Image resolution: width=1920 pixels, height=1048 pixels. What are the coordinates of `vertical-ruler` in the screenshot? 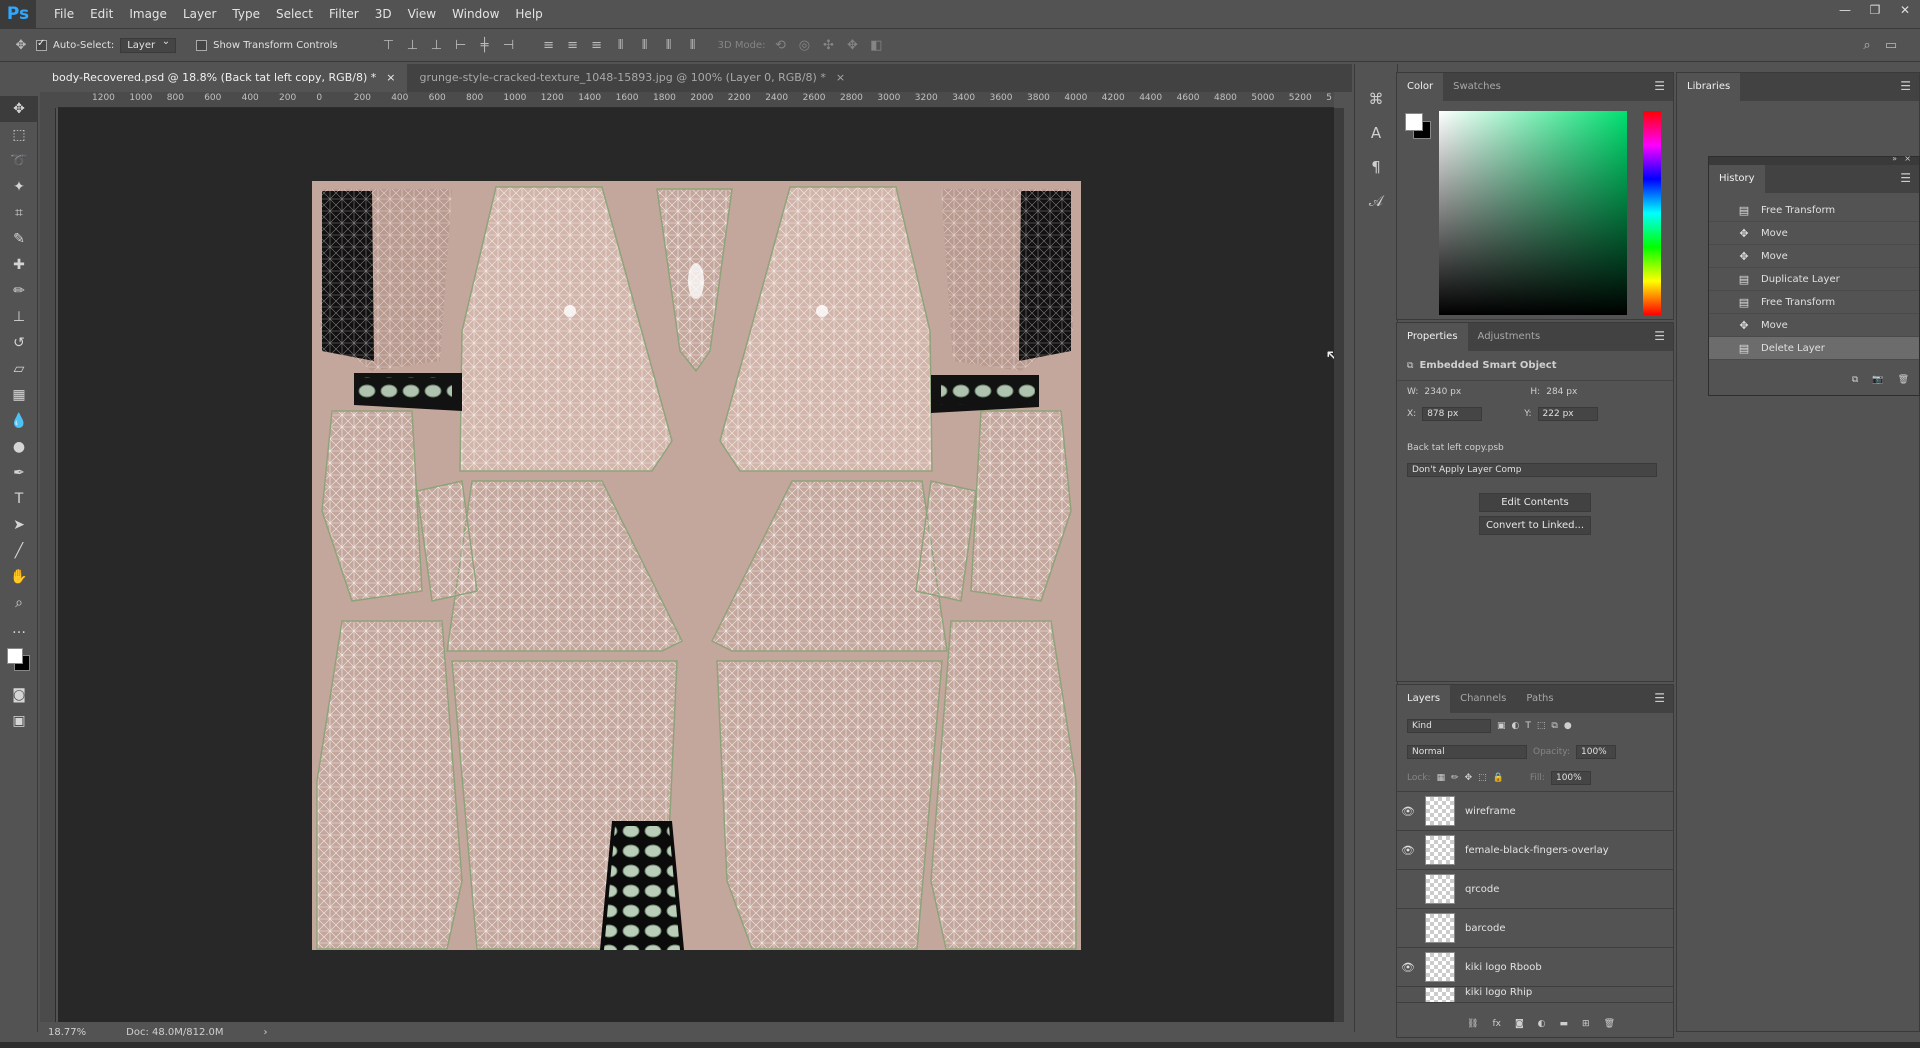 It's located at (48, 565).